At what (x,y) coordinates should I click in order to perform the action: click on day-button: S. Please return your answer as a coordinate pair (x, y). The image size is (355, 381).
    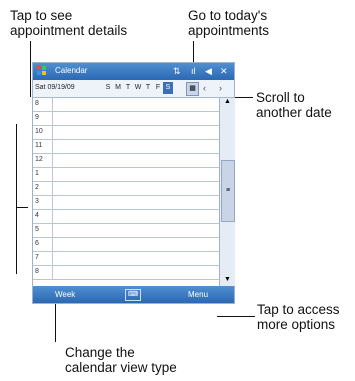
    Looking at the image, I should click on (108, 88).